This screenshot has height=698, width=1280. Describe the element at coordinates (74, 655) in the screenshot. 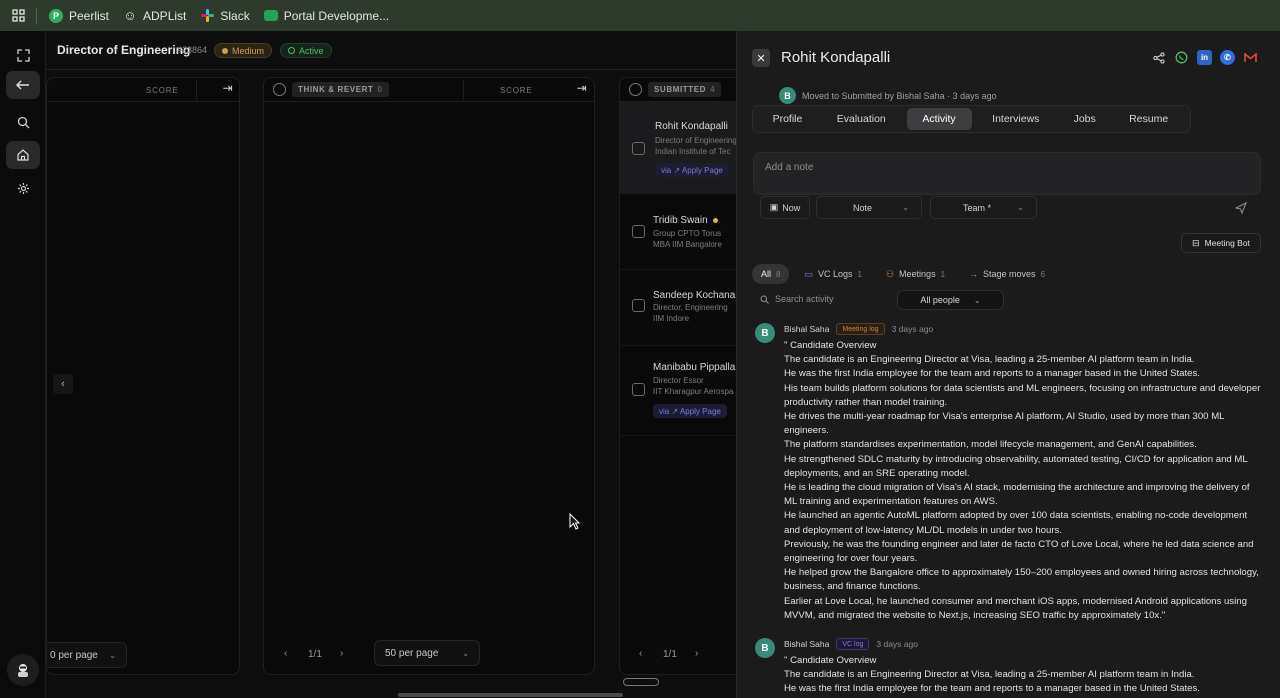

I see `per-page-label: 0 per page` at that location.